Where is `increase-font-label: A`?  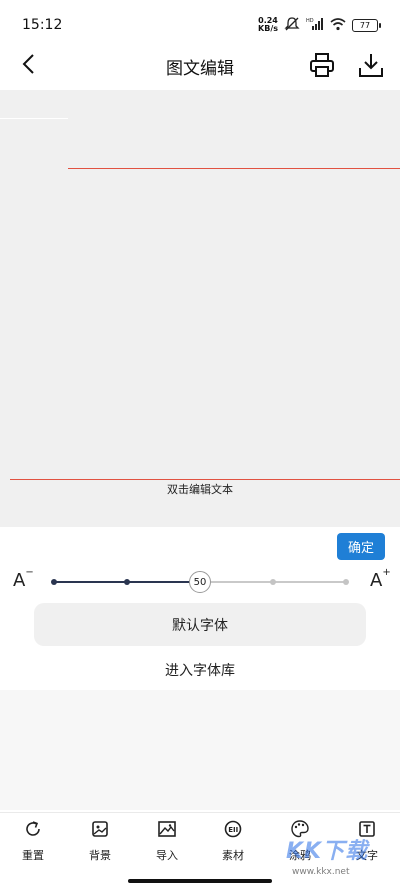 increase-font-label: A is located at coordinates (376, 580).